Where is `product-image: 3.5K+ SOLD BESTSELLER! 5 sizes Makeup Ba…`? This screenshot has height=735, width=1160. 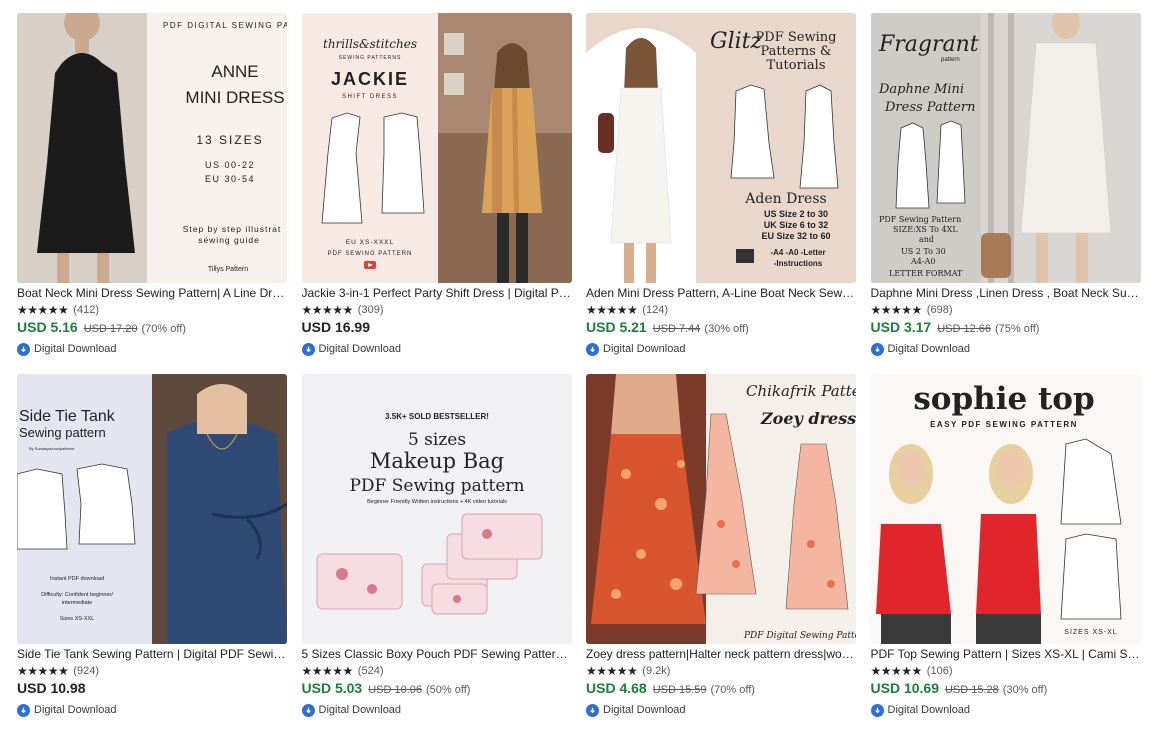
product-image: 3.5K+ SOLD BESTSELLER! 5 sizes Makeup Ba… is located at coordinates (436, 509).